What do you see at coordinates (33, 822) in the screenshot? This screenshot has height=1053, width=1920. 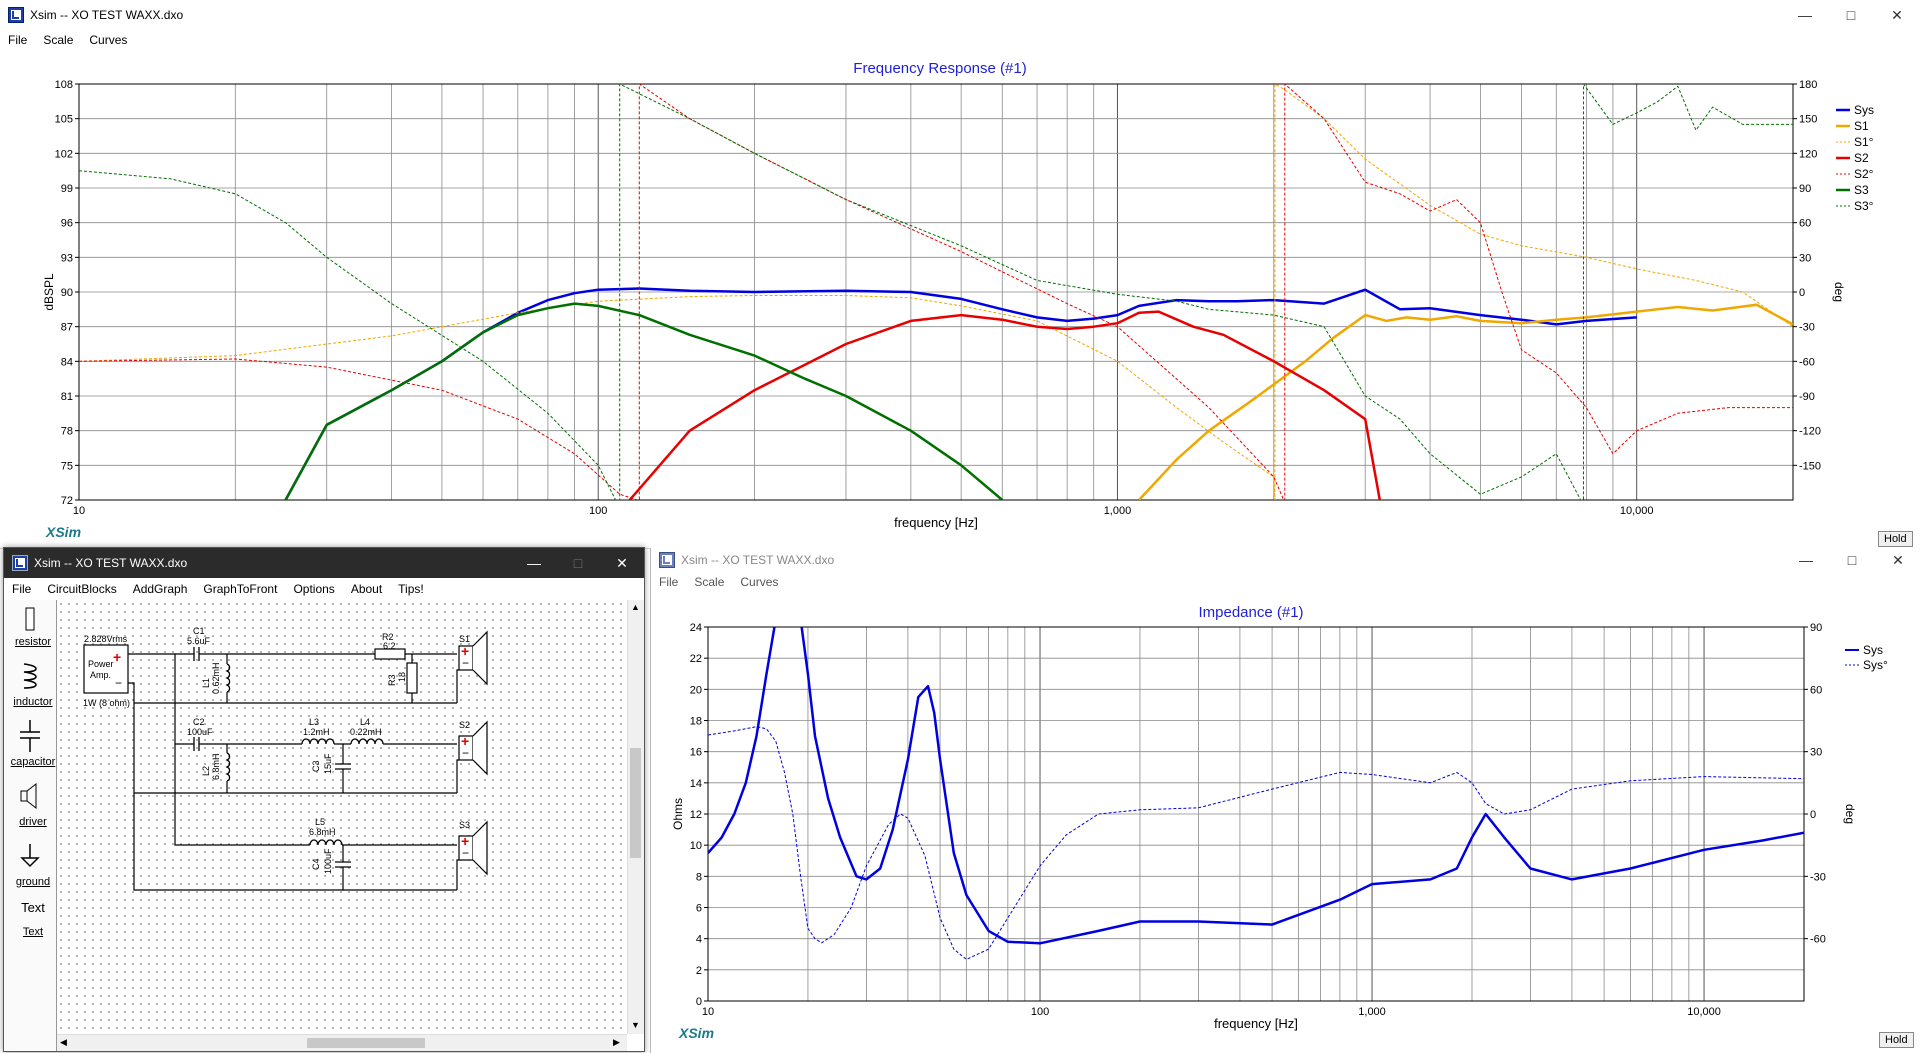 I see `tool-driver: driver` at bounding box center [33, 822].